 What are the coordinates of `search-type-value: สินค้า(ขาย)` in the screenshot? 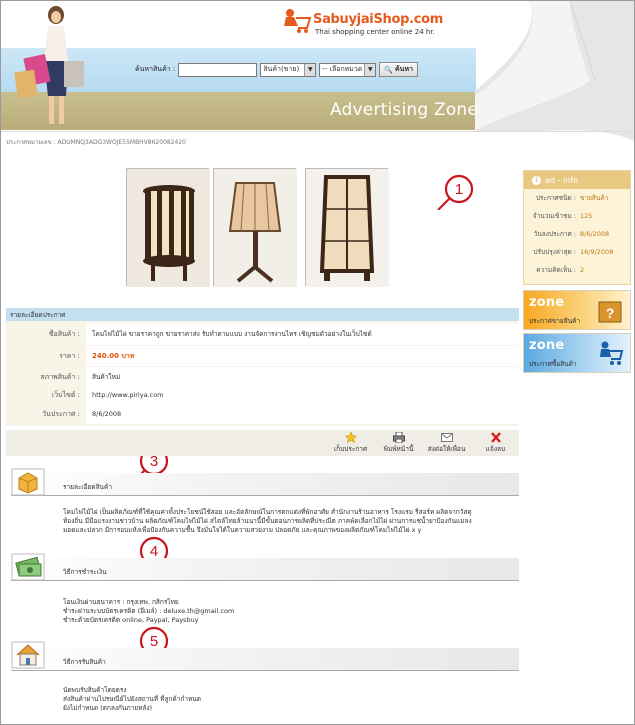 It's located at (281, 69).